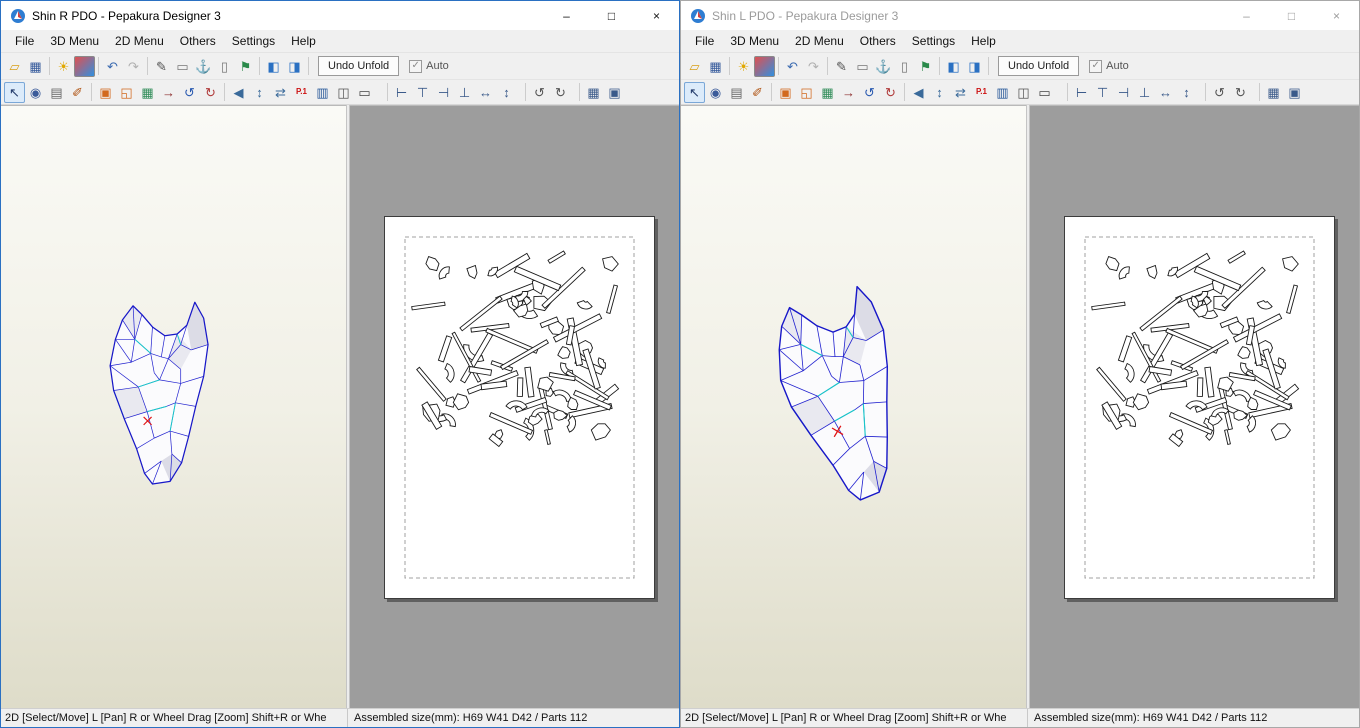  I want to click on light-toggle-icon: ☀, so click(743, 66).